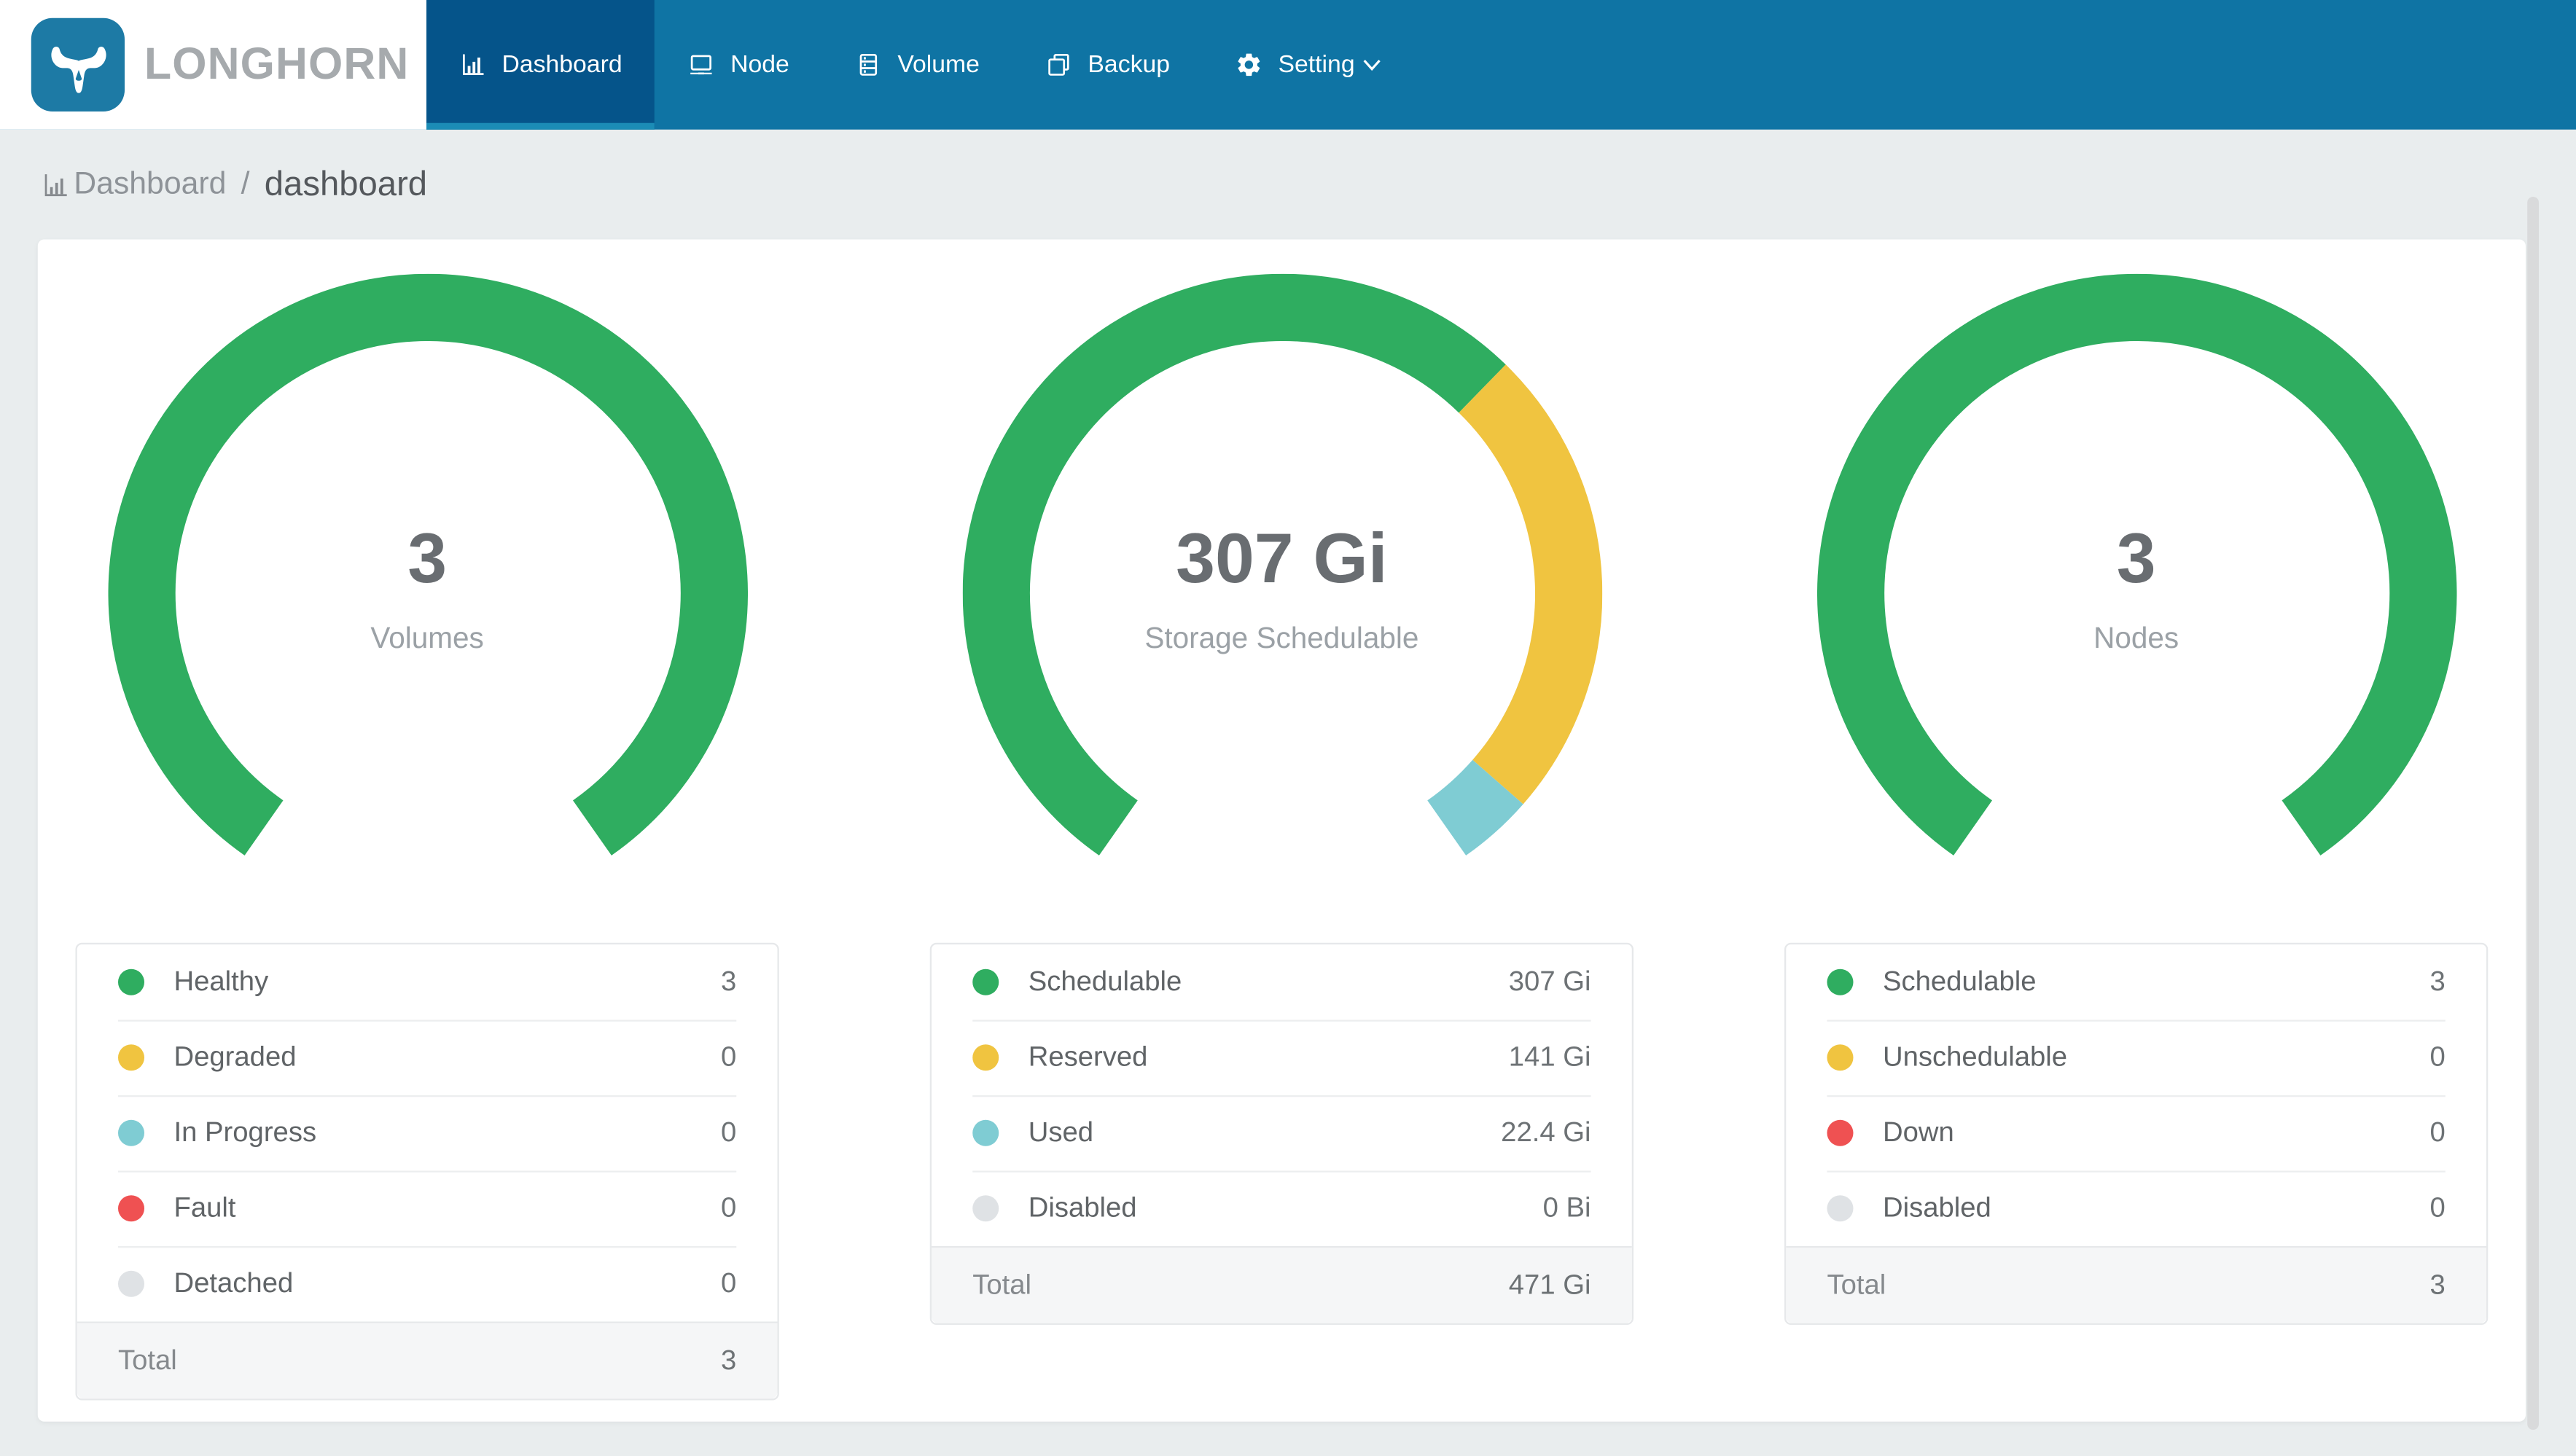 Image resolution: width=2576 pixels, height=1456 pixels. What do you see at coordinates (245, 1132) in the screenshot?
I see `legend-label: In Progress` at bounding box center [245, 1132].